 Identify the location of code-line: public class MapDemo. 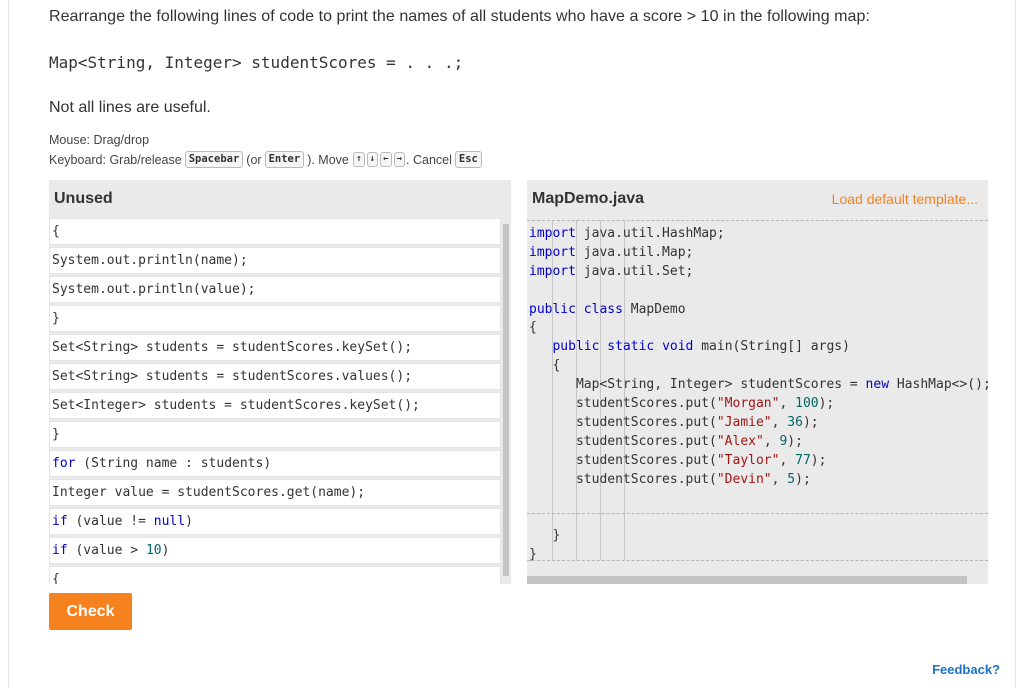
(607, 309).